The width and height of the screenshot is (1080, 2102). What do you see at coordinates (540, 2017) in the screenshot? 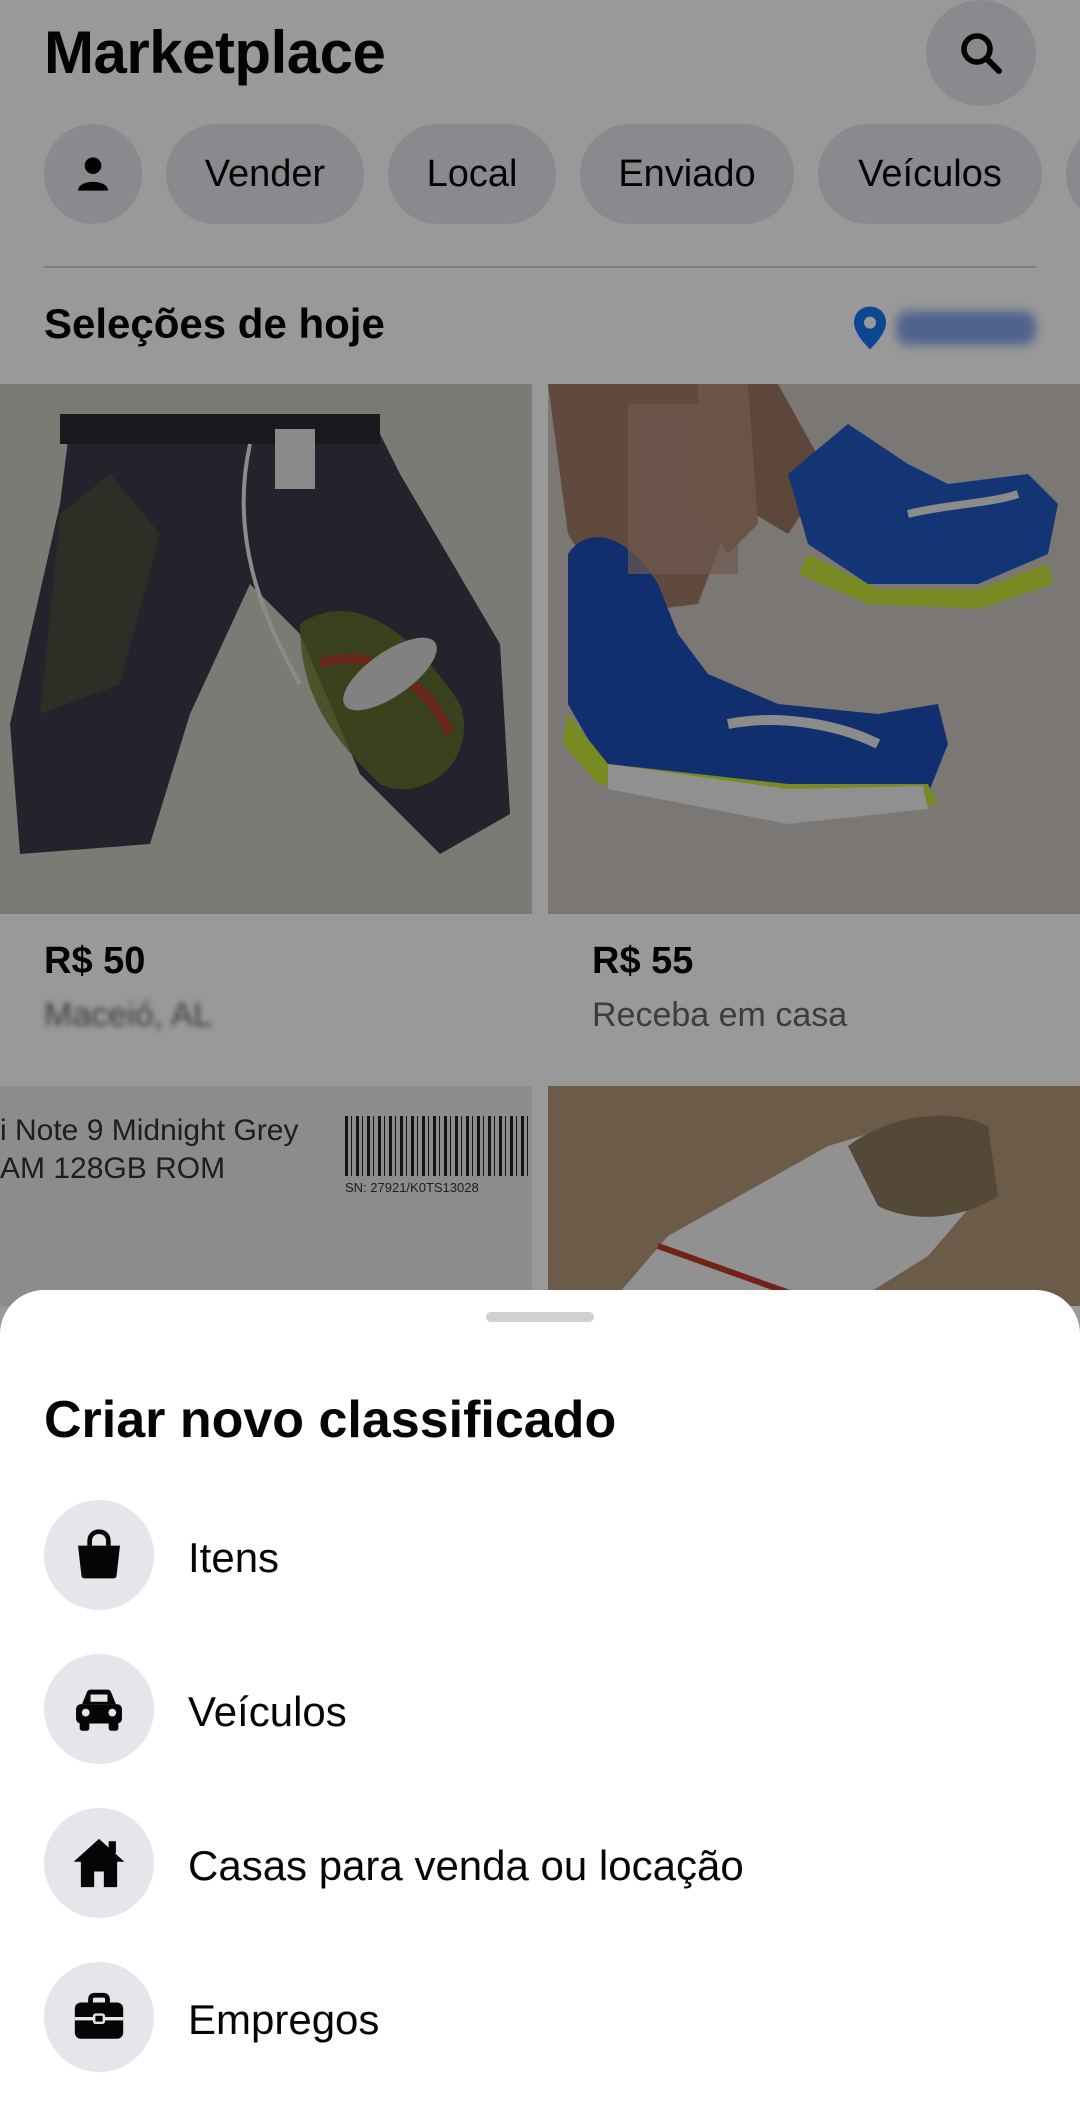
I see `option-empregos: Empregos` at bounding box center [540, 2017].